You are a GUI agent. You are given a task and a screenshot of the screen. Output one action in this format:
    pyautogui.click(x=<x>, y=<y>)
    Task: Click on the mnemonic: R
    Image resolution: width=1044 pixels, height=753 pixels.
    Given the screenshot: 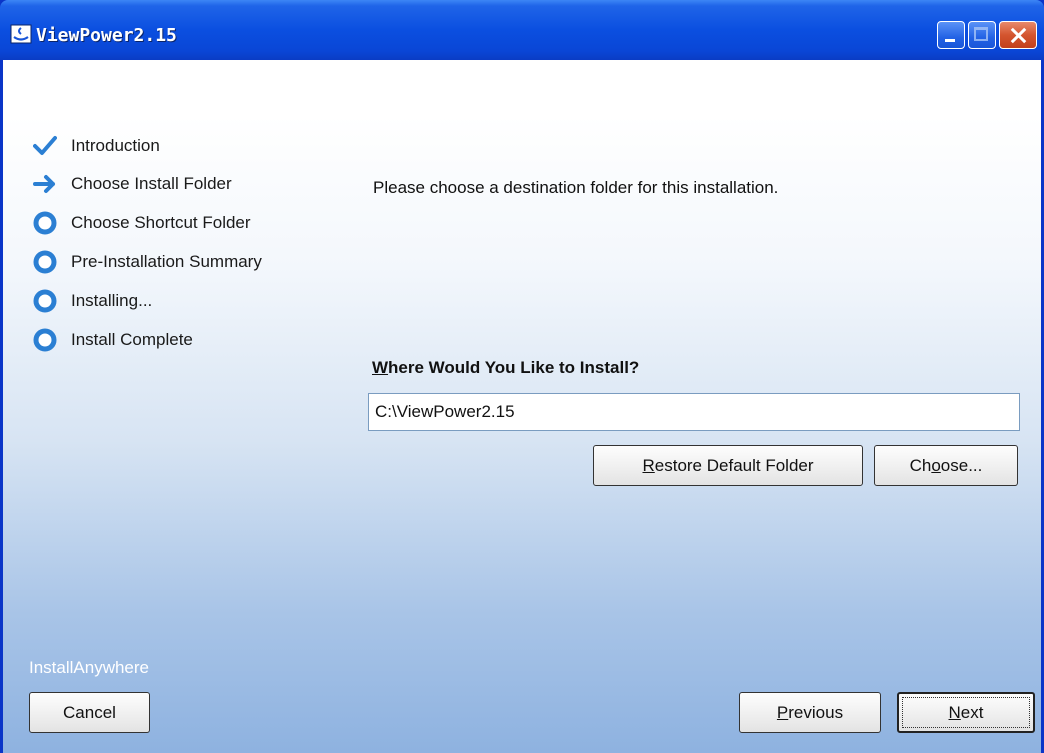 What is the action you would take?
    pyautogui.click(x=648, y=465)
    